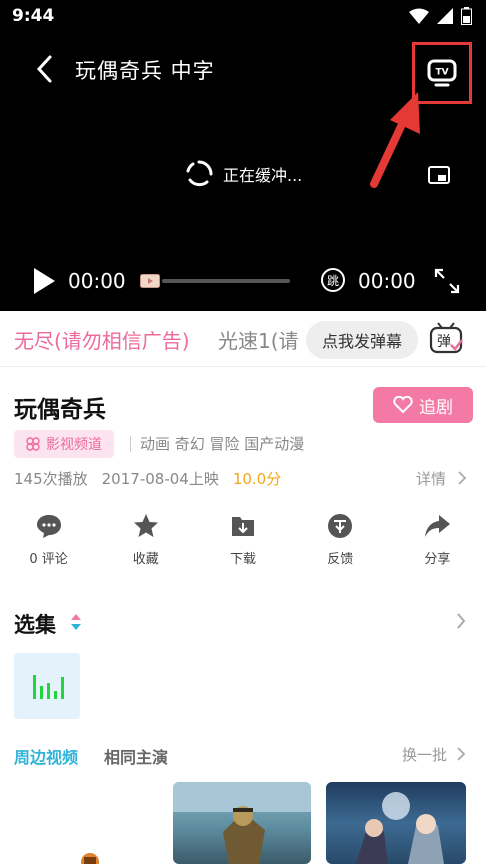 The image size is (486, 864). Describe the element at coordinates (445, 16) in the screenshot. I see `cellular-icon` at that location.